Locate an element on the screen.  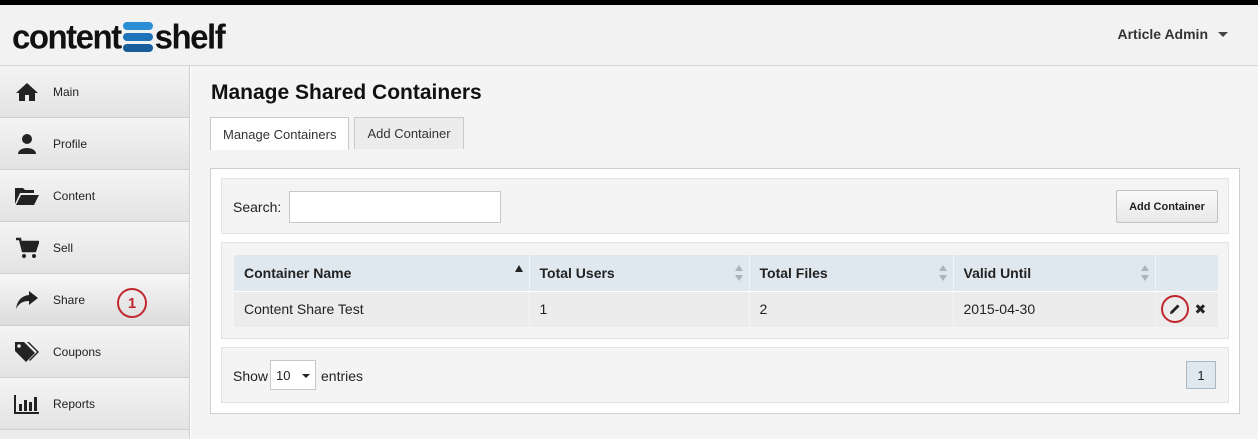
logo-text-left: content is located at coordinates (67, 36).